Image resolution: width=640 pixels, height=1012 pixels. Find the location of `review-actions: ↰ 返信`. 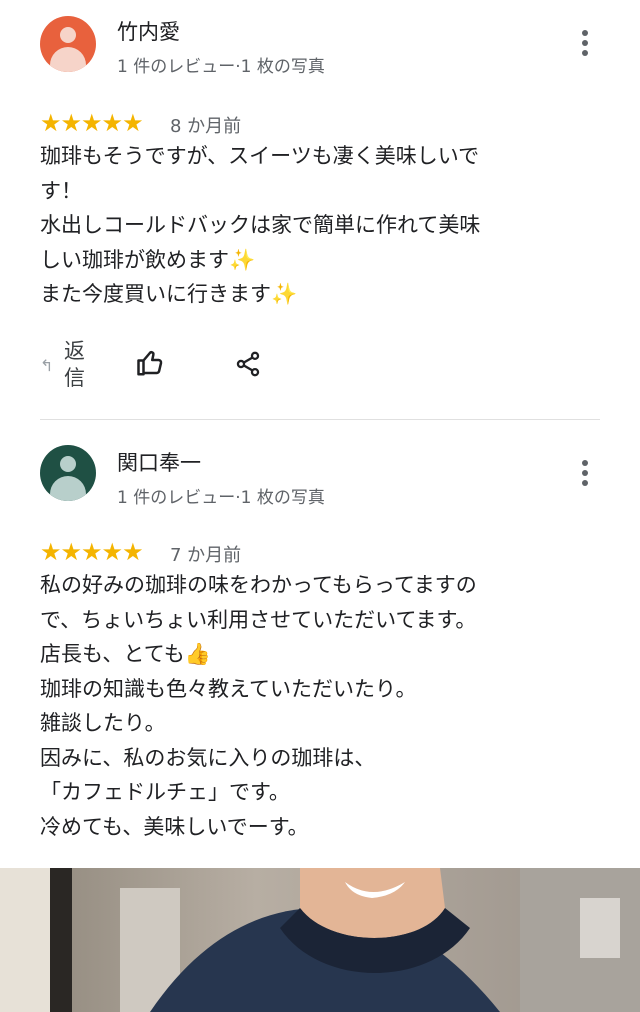

review-actions: ↰ 返信 is located at coordinates (320, 368).